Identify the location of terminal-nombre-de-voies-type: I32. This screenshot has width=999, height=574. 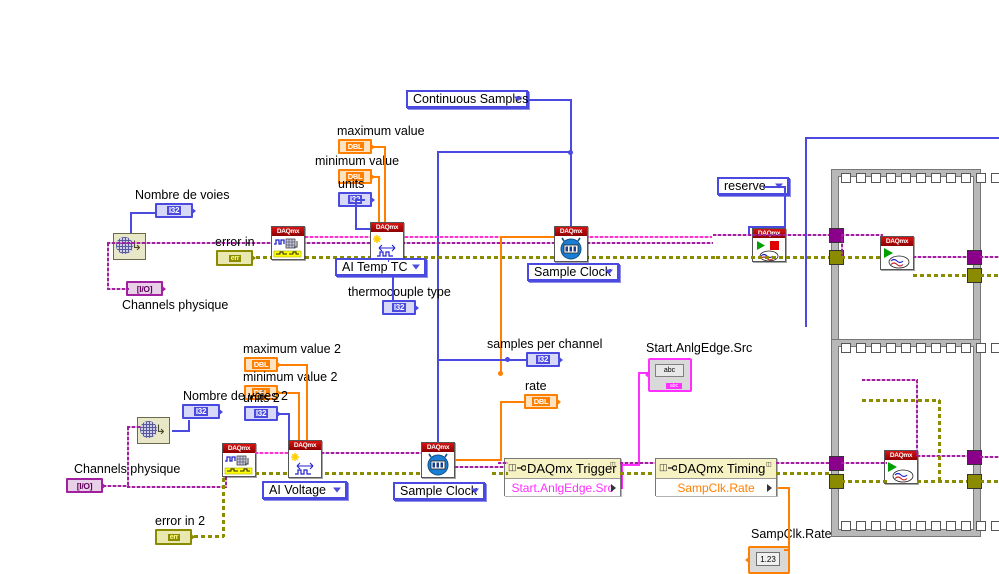
(174, 210).